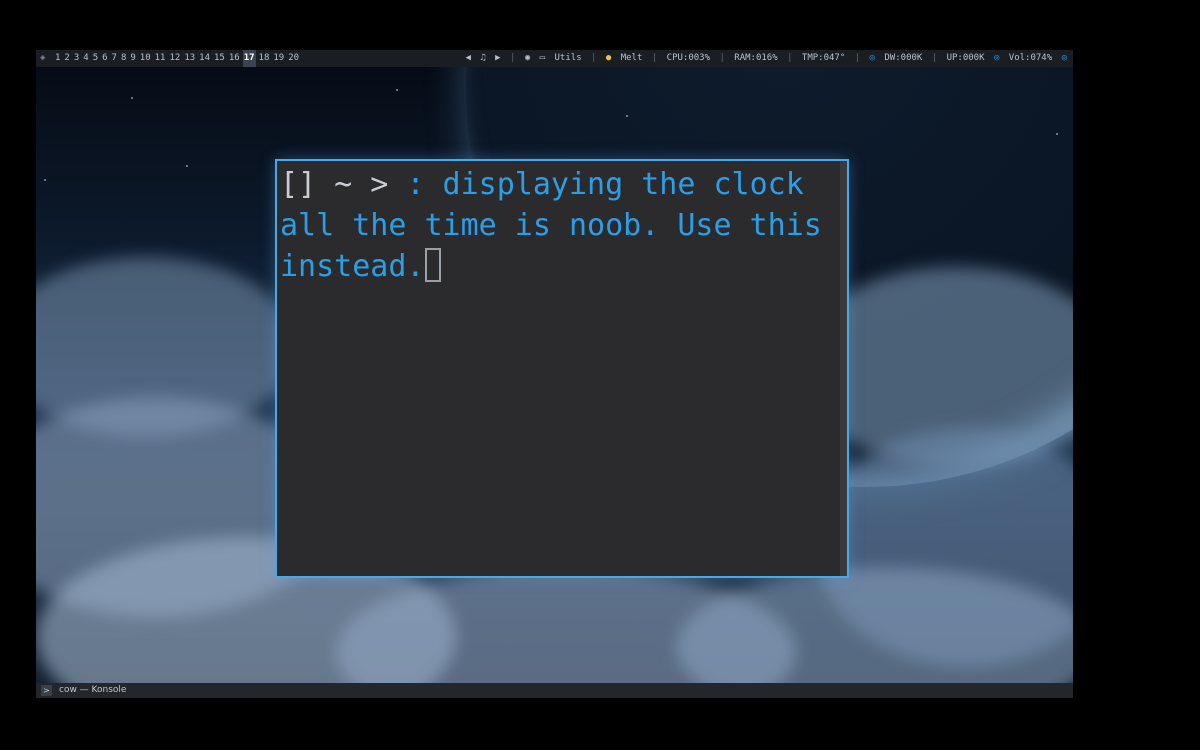 The width and height of the screenshot is (1200, 750). What do you see at coordinates (554, 690) in the screenshot?
I see `bottom-taskbar: > cow — Konsole` at bounding box center [554, 690].